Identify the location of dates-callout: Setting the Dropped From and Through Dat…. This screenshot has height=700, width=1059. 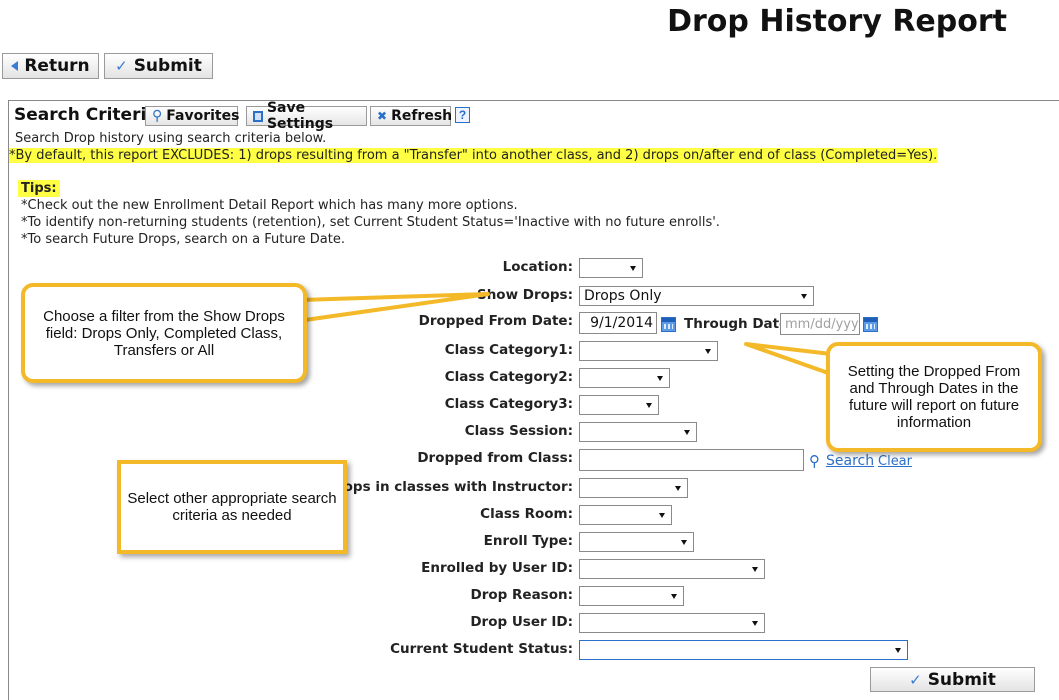
(934, 397).